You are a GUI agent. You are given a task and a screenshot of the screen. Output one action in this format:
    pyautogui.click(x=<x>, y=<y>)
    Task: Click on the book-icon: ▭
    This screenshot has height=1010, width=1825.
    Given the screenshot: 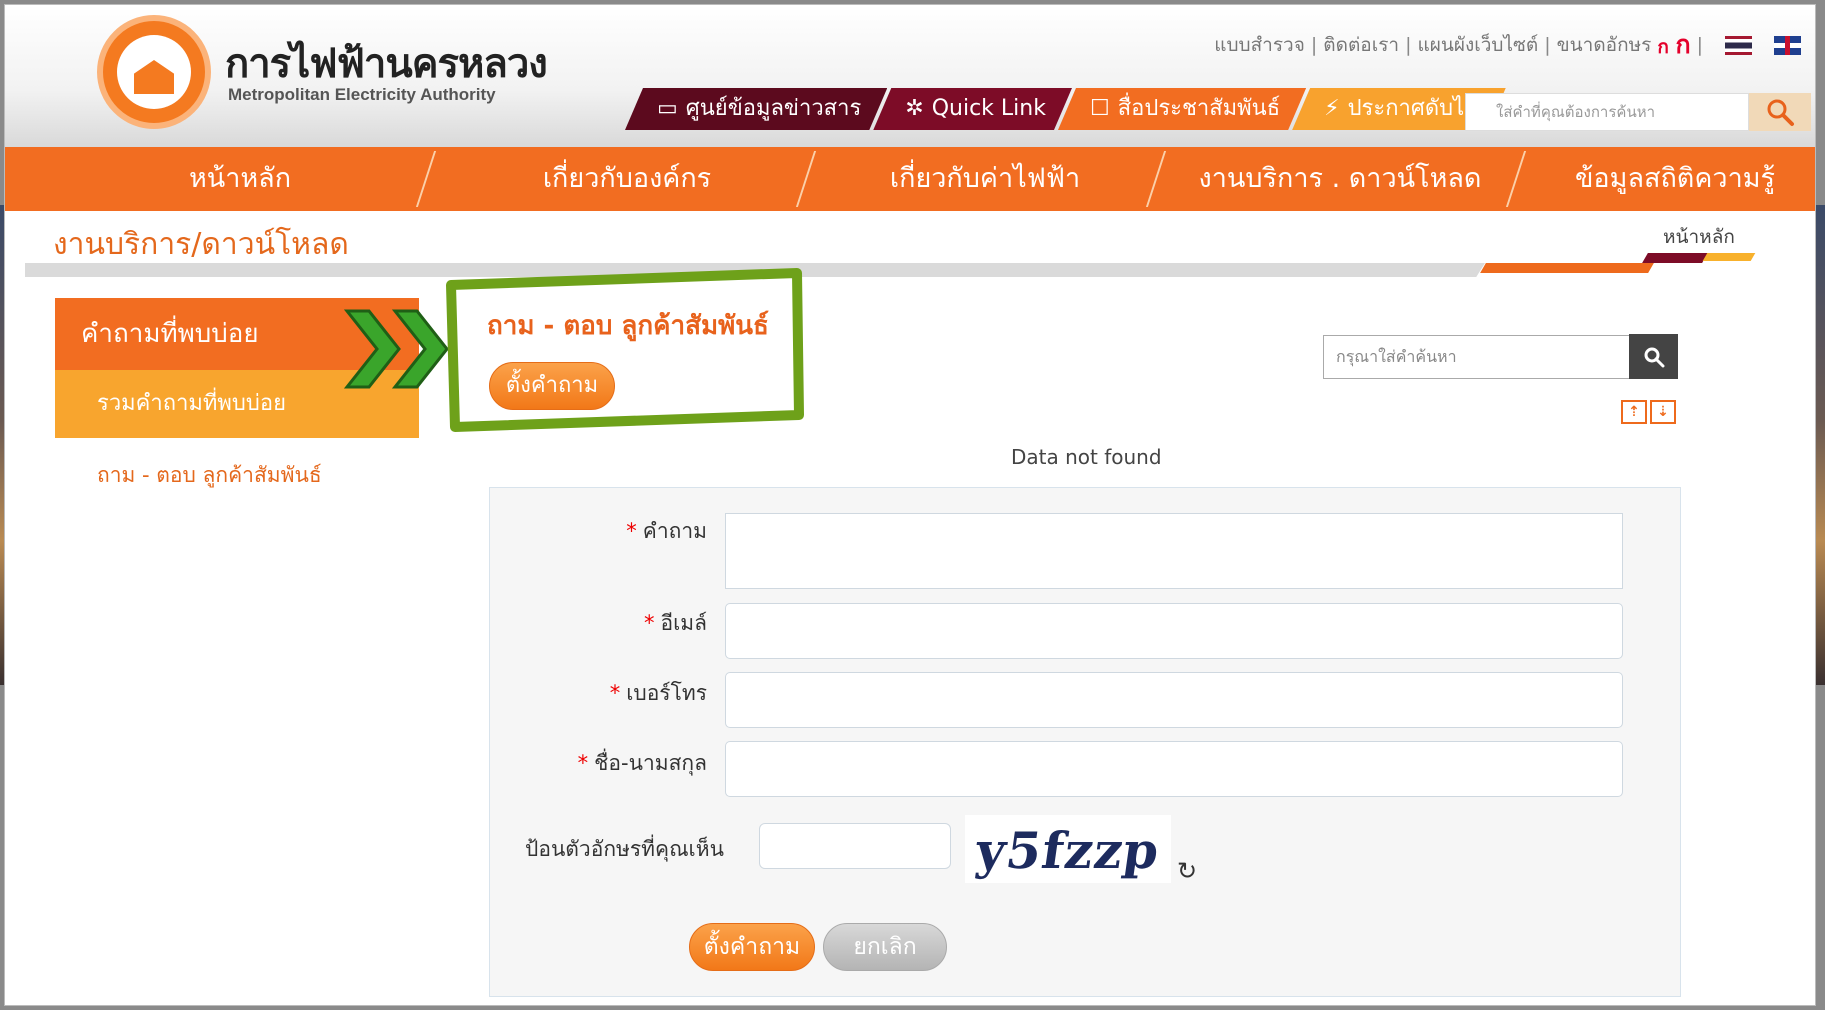 What is the action you would take?
    pyautogui.click(x=667, y=108)
    